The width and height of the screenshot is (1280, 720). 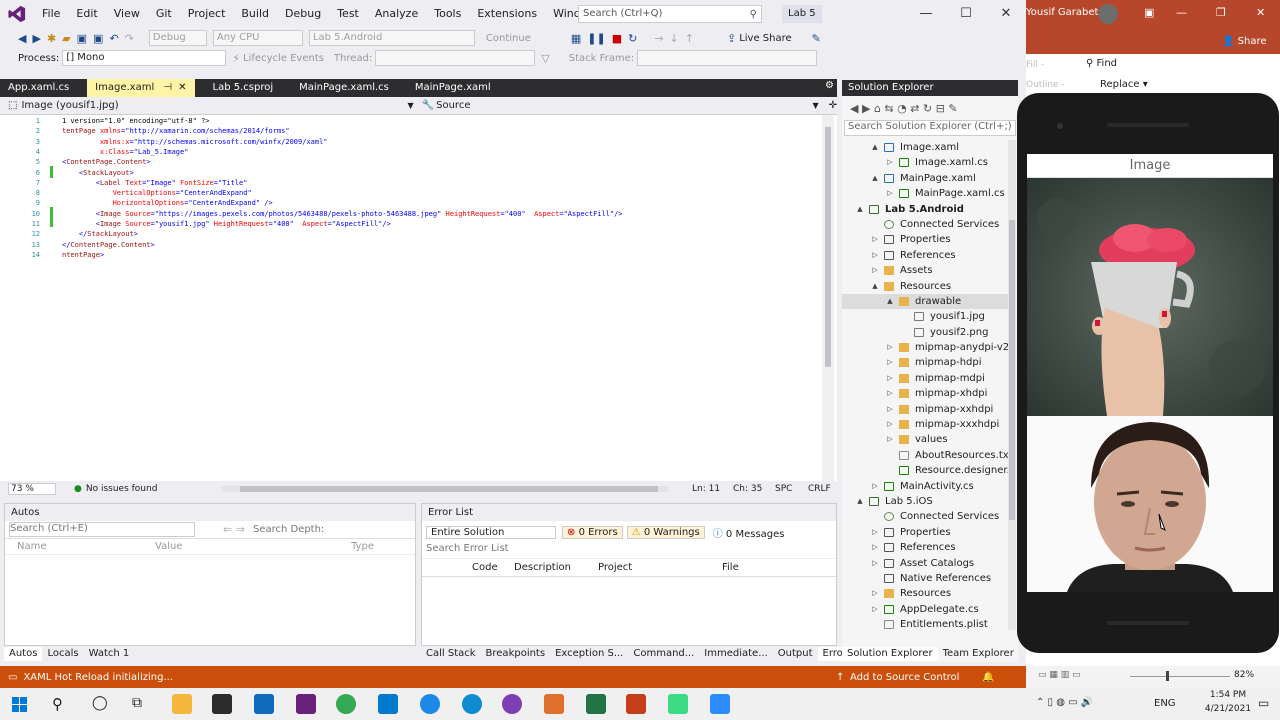 What do you see at coordinates (451, 654) in the screenshot?
I see `tab-call-stack: Call Stack` at bounding box center [451, 654].